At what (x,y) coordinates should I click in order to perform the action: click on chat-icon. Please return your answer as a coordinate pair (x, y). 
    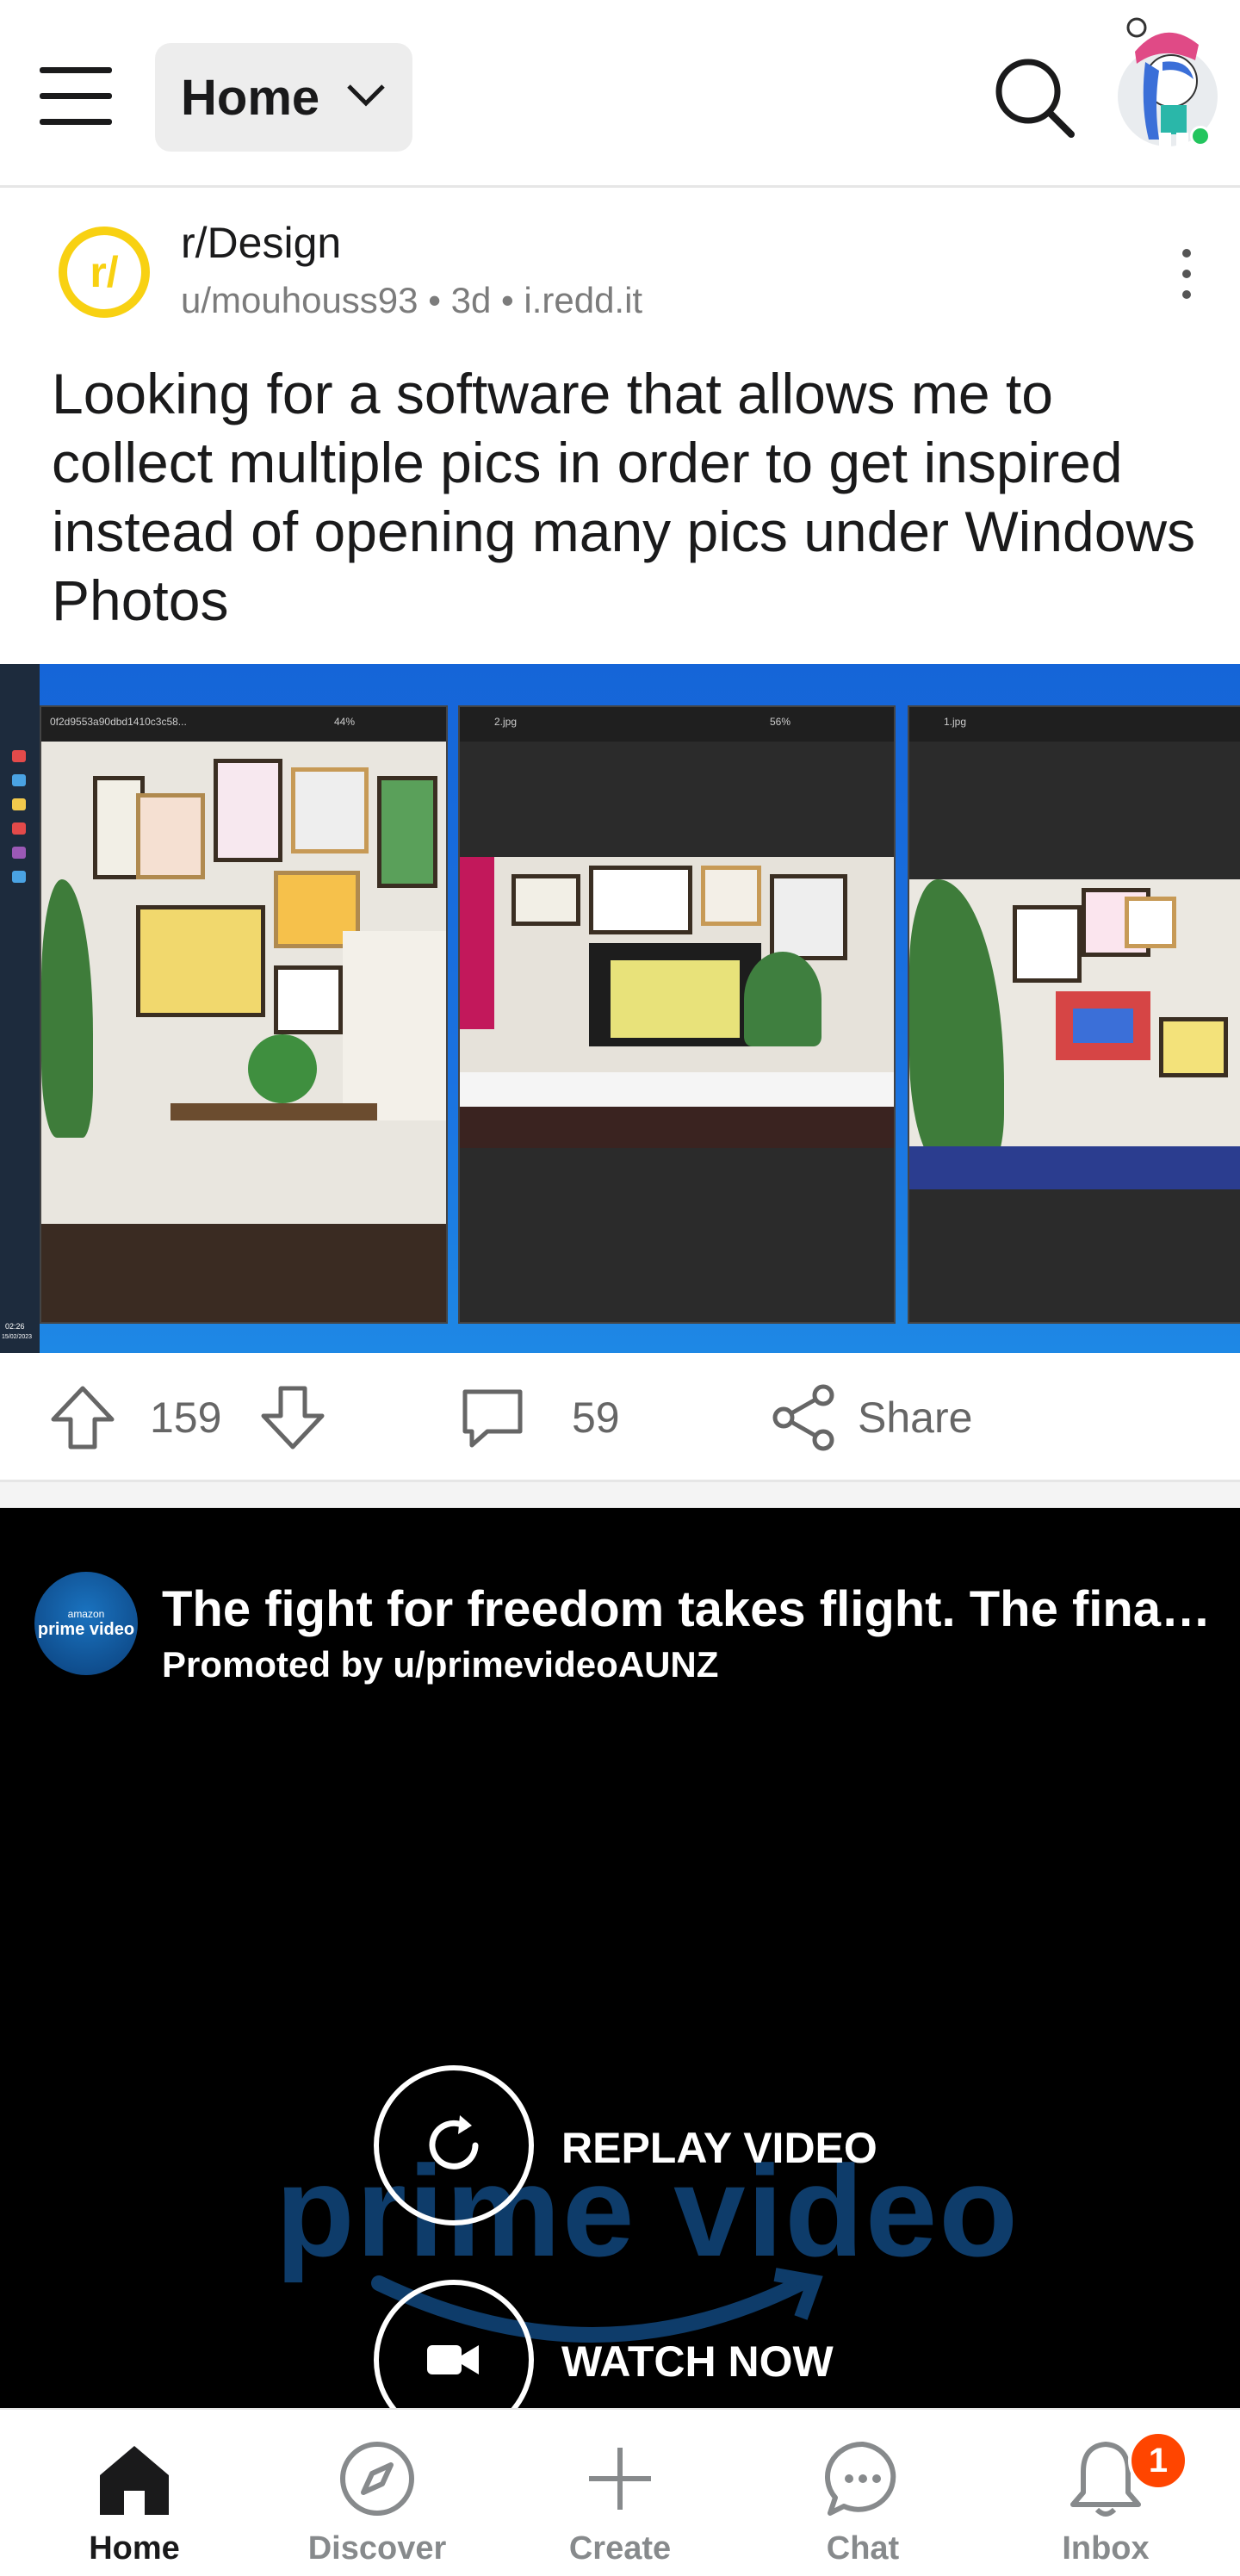
    Looking at the image, I should click on (861, 2478).